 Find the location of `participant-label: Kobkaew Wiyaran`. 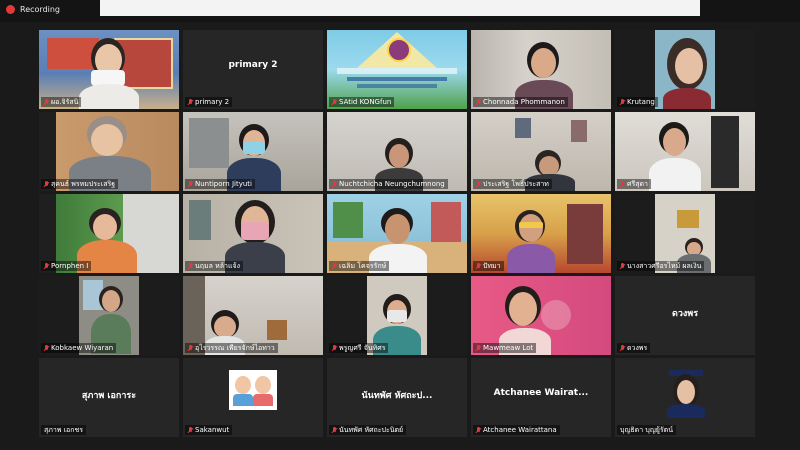

participant-label: Kobkaew Wiyaran is located at coordinates (79, 348).